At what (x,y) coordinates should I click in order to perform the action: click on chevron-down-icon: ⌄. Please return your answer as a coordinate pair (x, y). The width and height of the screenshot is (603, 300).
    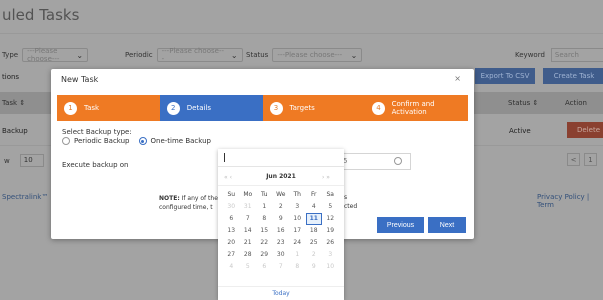
    Looking at the image, I should click on (80, 55).